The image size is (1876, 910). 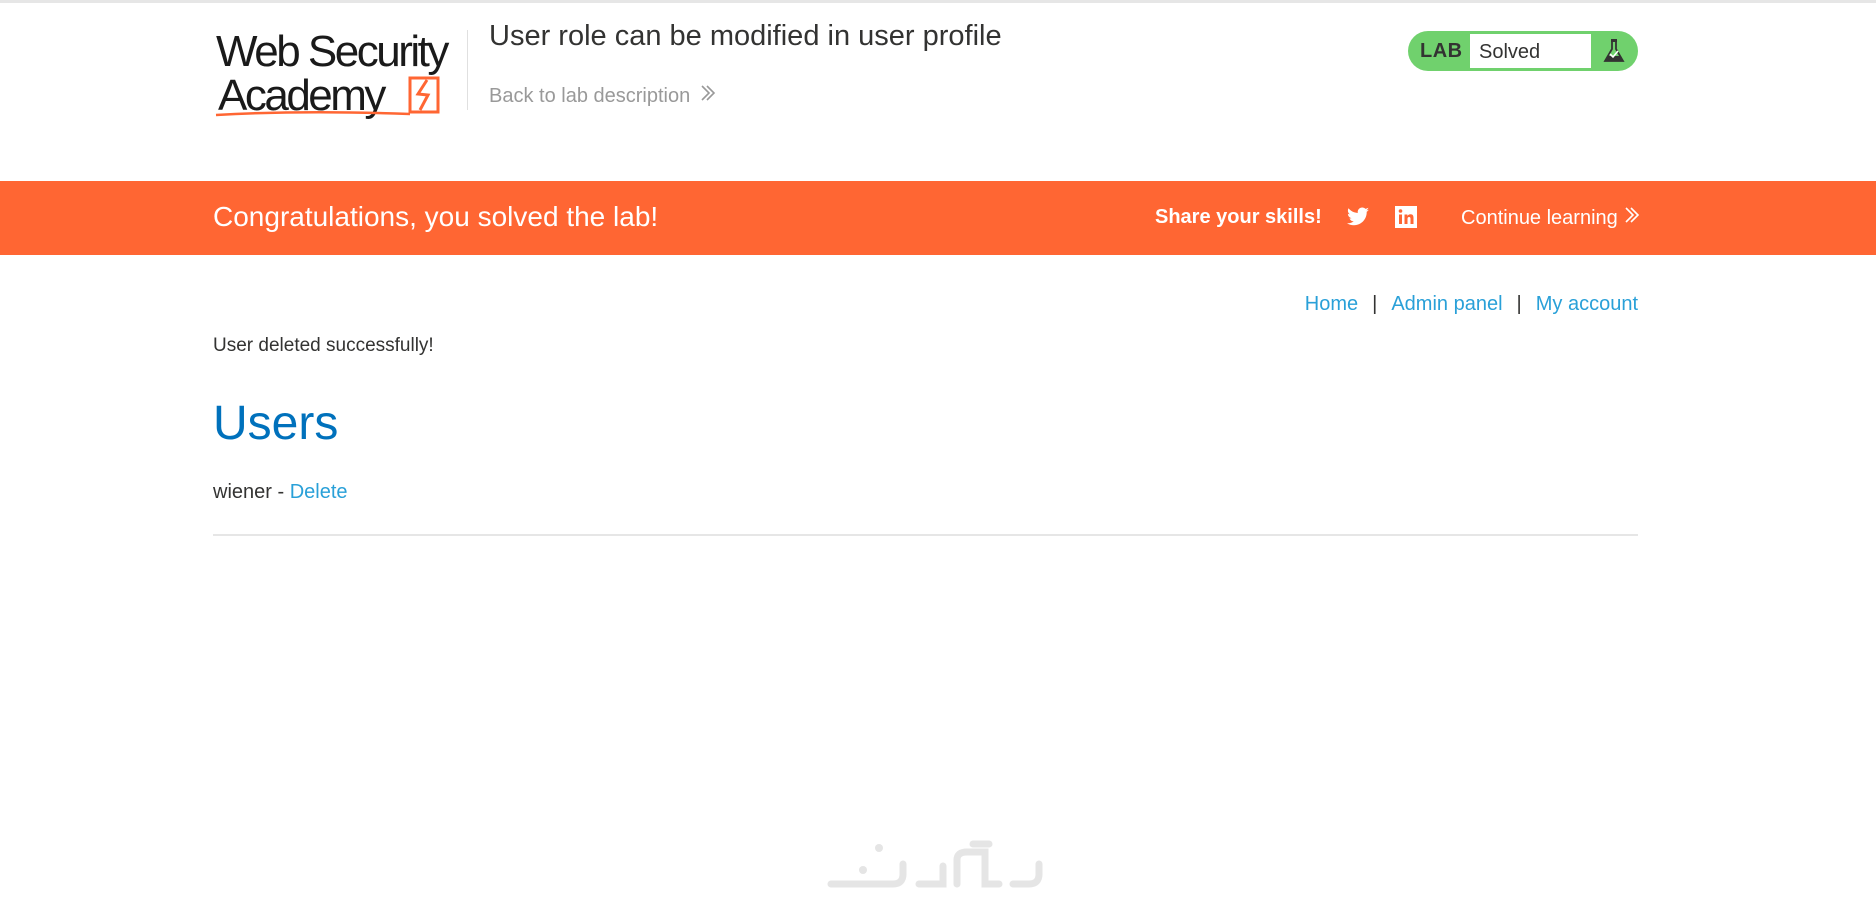 I want to click on twitter-icon, so click(x=1358, y=219).